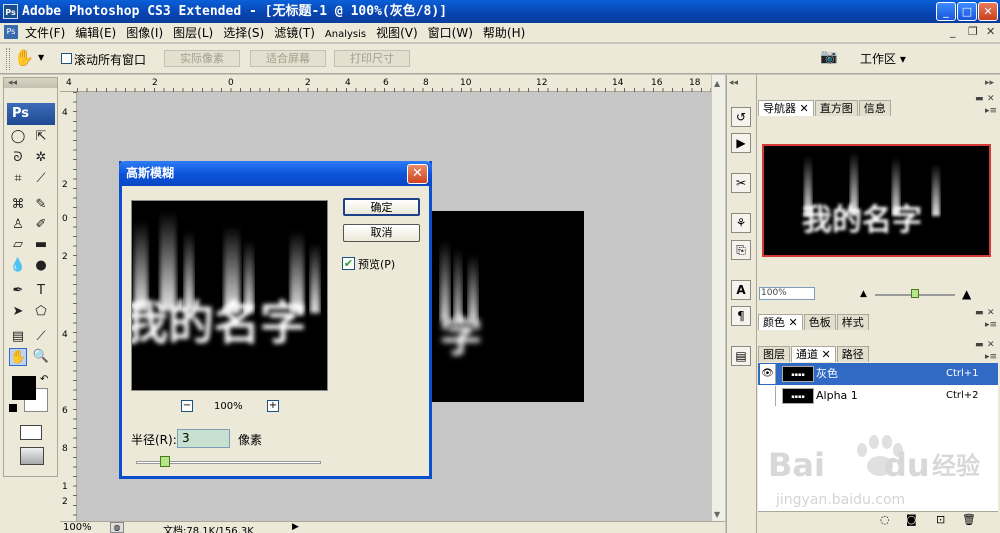 Image resolution: width=1000 pixels, height=533 pixels. What do you see at coordinates (41, 205) in the screenshot?
I see `brush-tool-icon: ✎` at bounding box center [41, 205].